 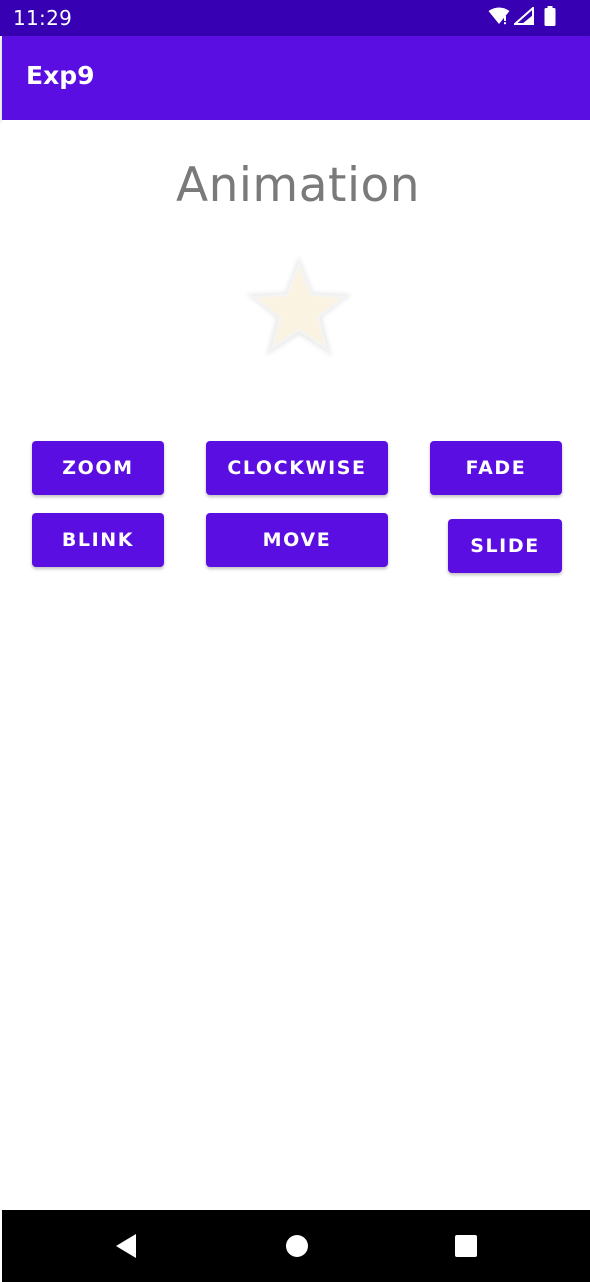 I want to click on battery-icon, so click(x=550, y=18).